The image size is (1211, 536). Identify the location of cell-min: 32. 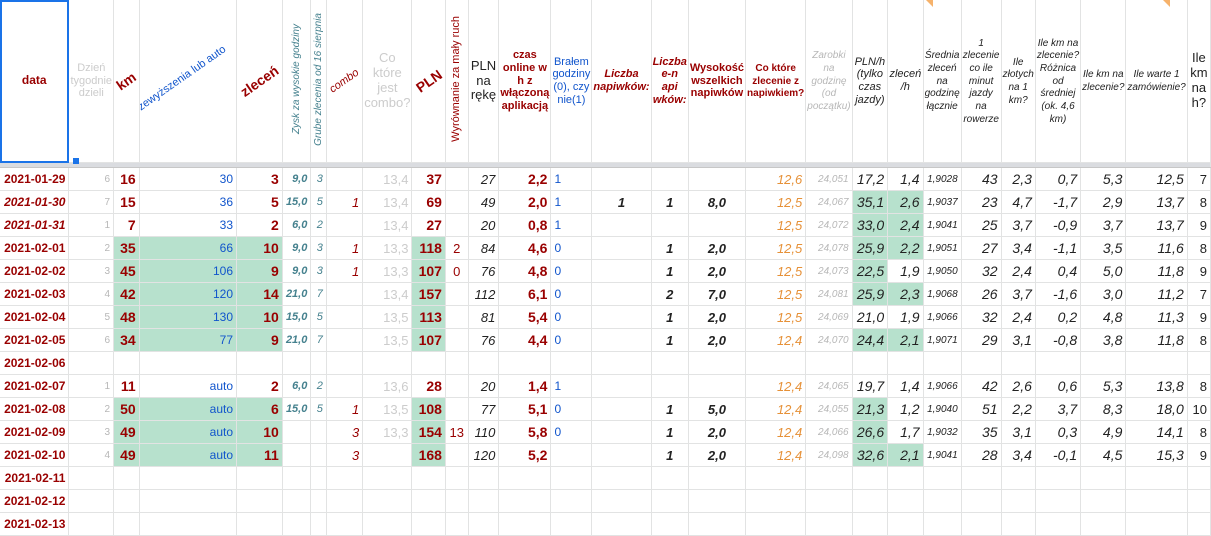
(981, 317).